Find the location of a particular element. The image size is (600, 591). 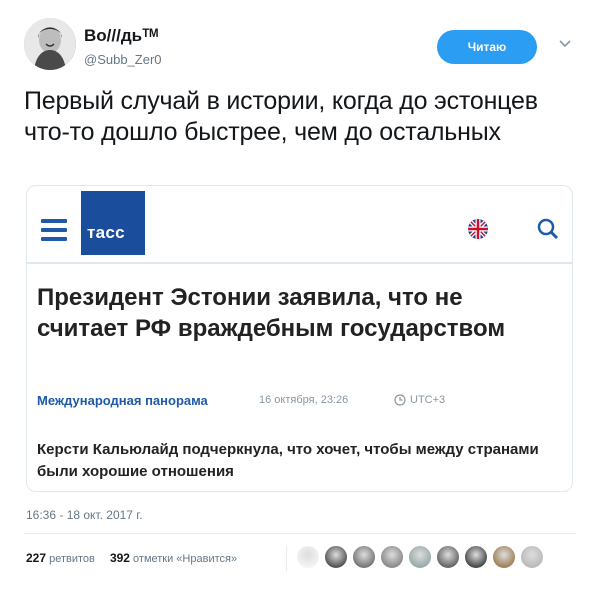

search-icon is located at coordinates (548, 229).